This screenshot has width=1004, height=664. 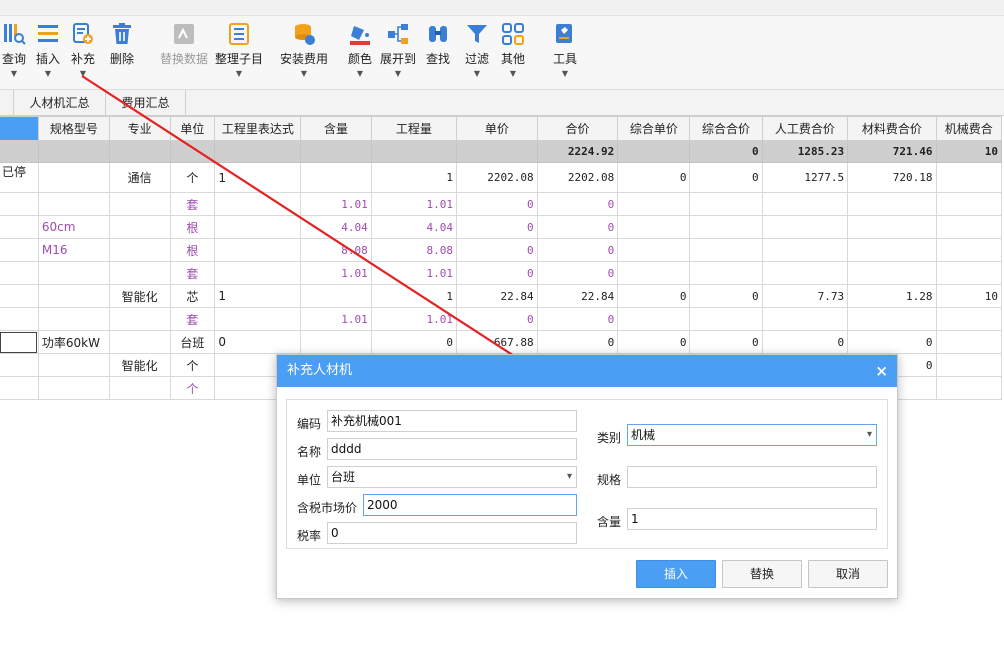 What do you see at coordinates (805, 128) in the screenshot?
I see `col-header: 人工费合价` at bounding box center [805, 128].